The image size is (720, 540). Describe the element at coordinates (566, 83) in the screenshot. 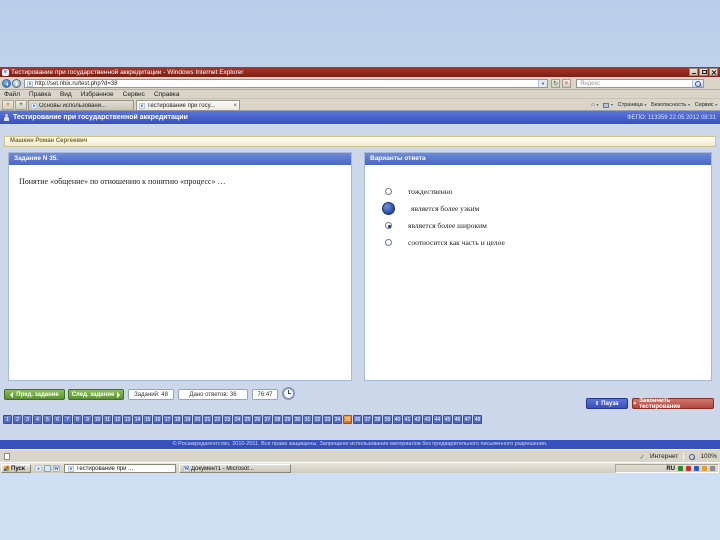

I see `stop-button: ×` at that location.